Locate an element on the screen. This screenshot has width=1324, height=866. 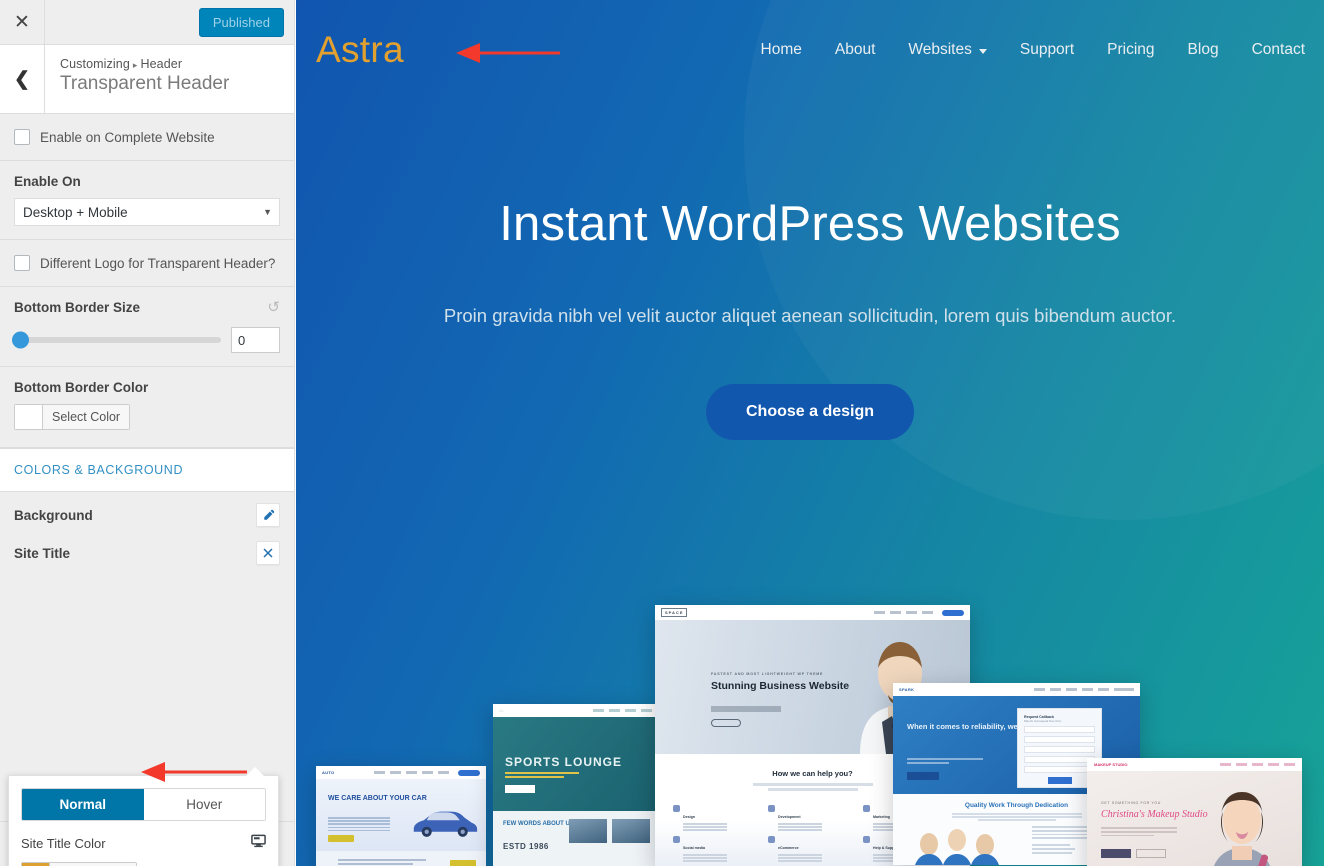
bottom-border-size-input is located at coordinates (255, 340).